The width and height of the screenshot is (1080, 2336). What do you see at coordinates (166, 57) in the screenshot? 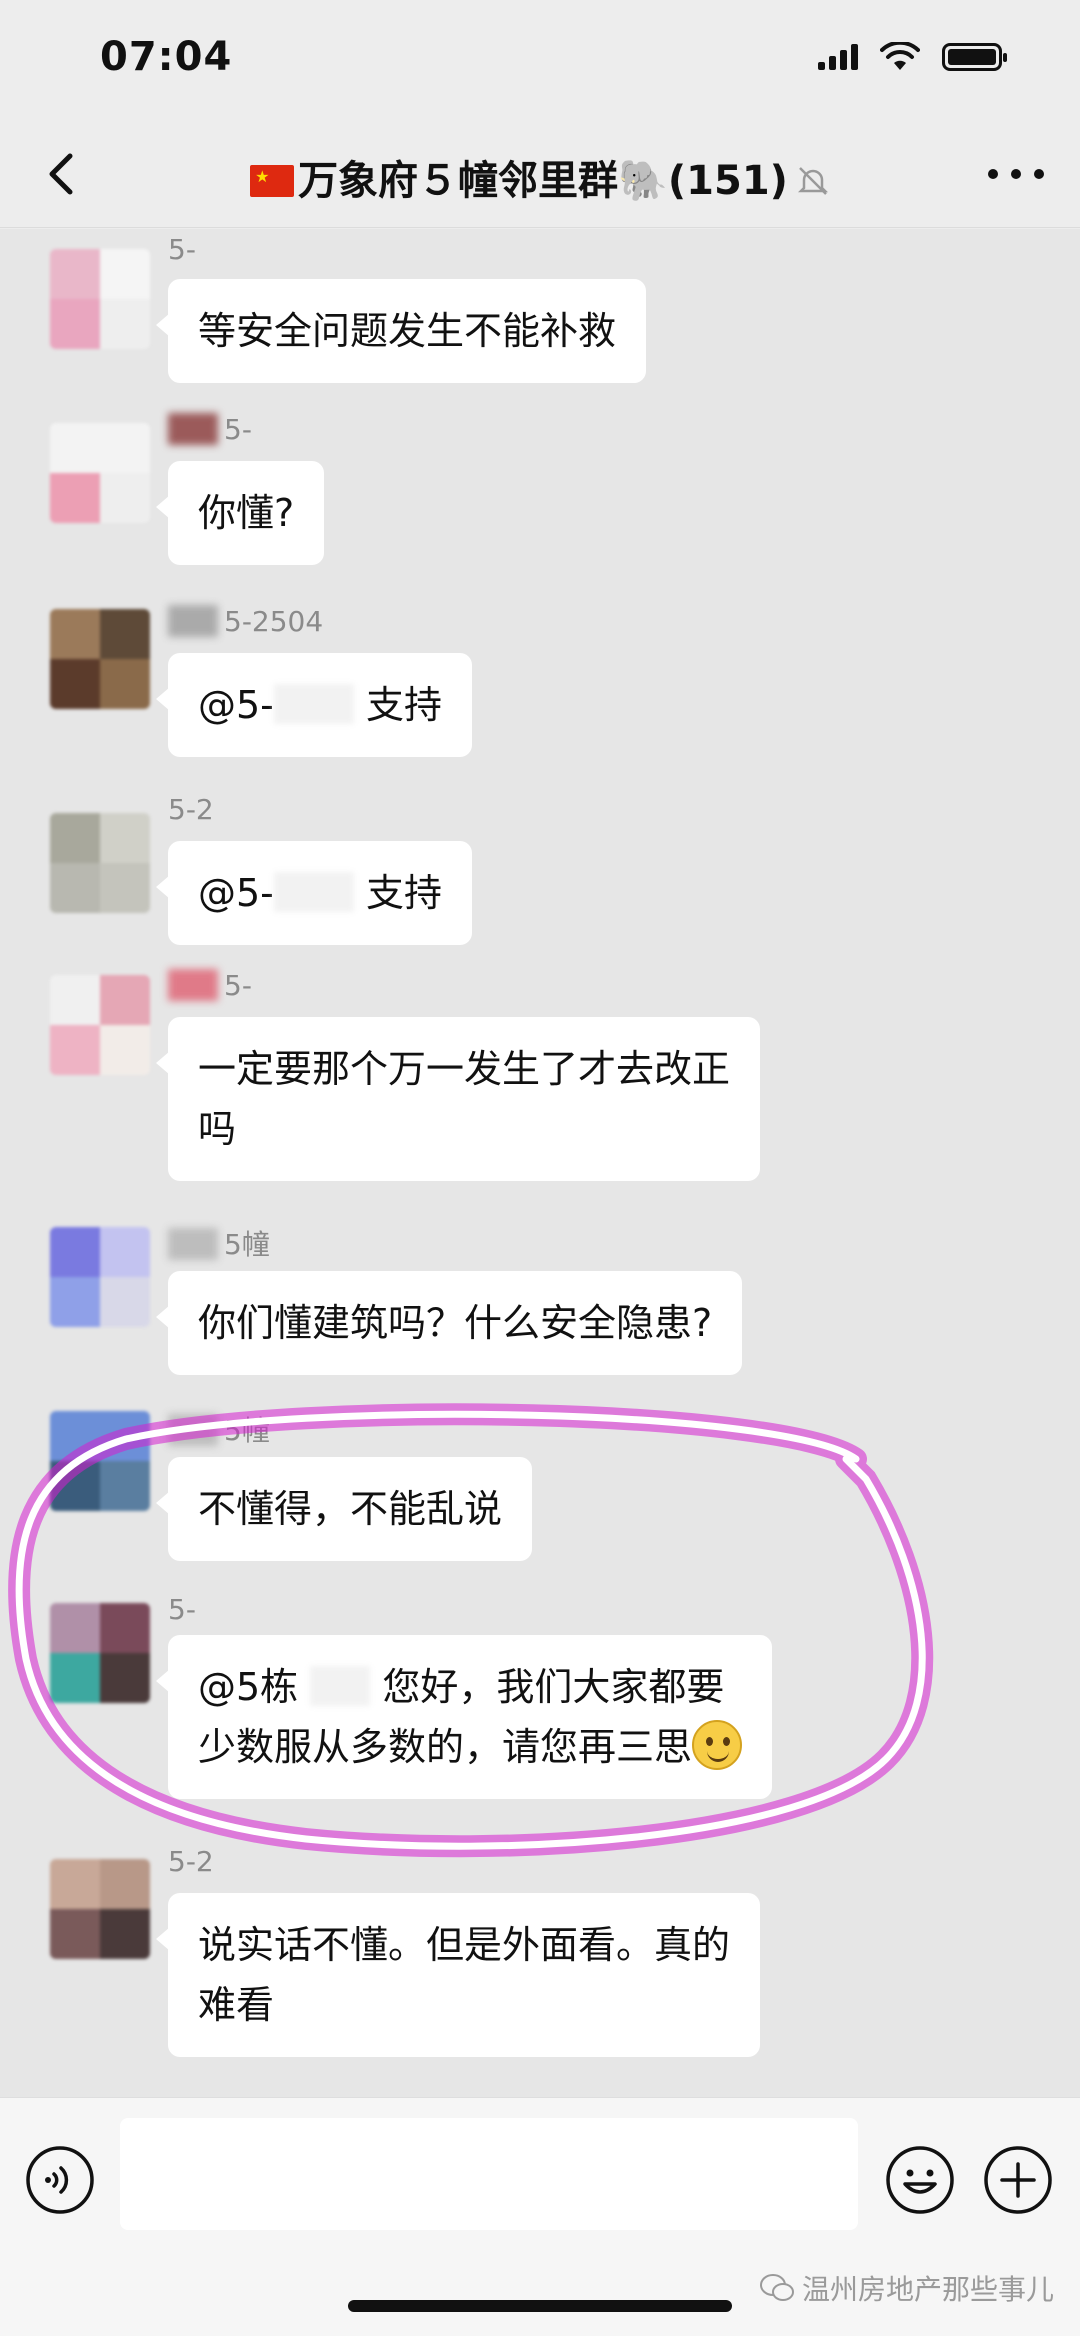
I see `status-time: 07:04` at bounding box center [166, 57].